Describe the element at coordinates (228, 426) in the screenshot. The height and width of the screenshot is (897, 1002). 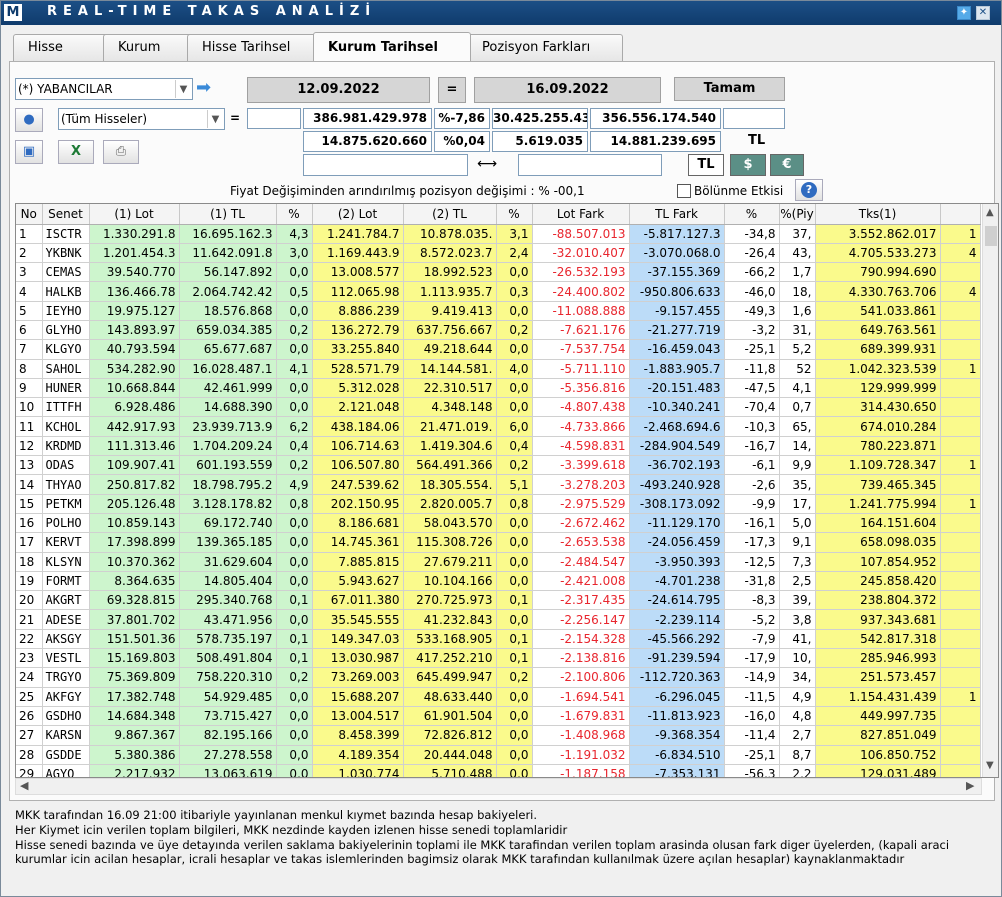
I see `table-cell: 23.939.713.9` at that location.